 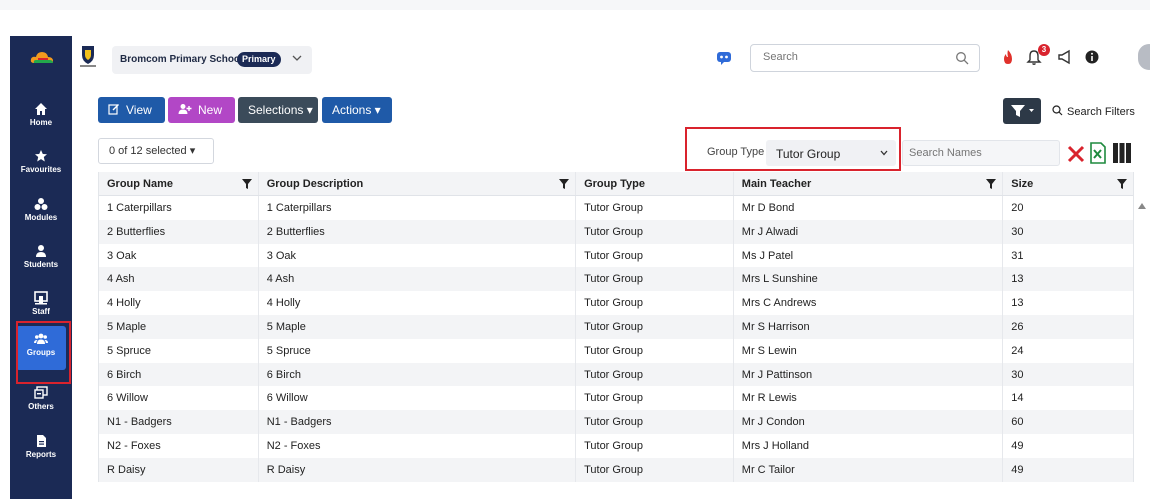 What do you see at coordinates (41, 169) in the screenshot?
I see `sidebar-item-label: Favourites` at bounding box center [41, 169].